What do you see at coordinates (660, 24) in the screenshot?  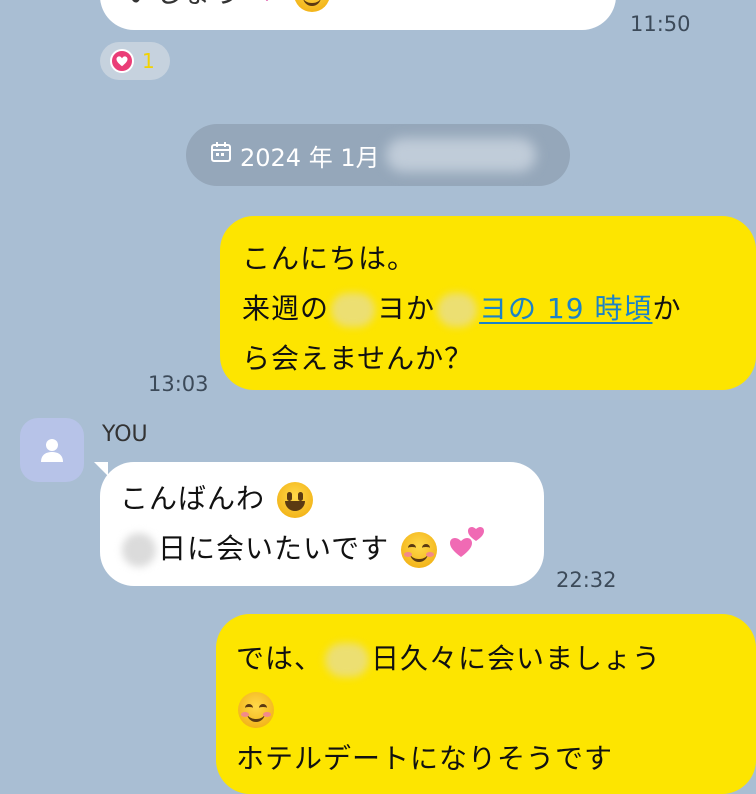 I see `message-time: 11:50` at bounding box center [660, 24].